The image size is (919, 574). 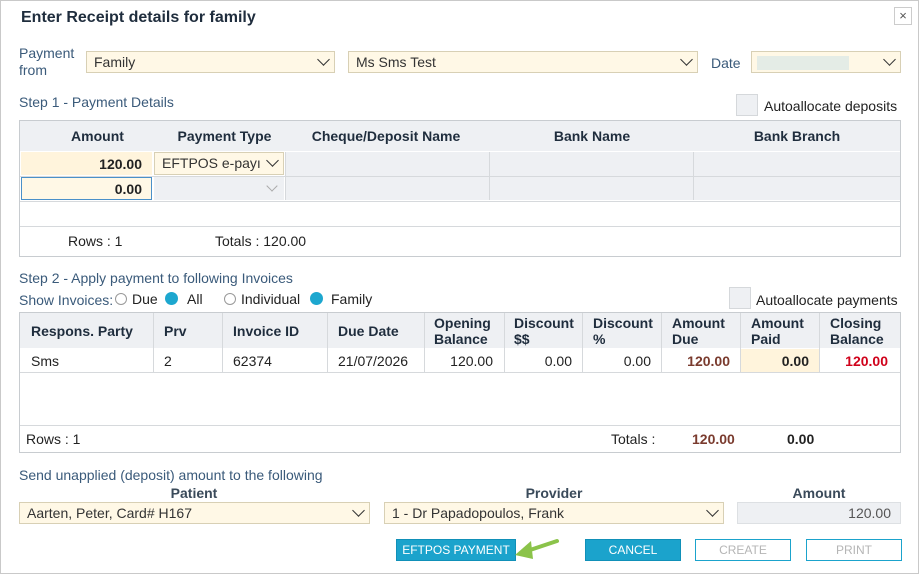 What do you see at coordinates (866, 361) in the screenshot?
I see `row-closing-balance: 120.00` at bounding box center [866, 361].